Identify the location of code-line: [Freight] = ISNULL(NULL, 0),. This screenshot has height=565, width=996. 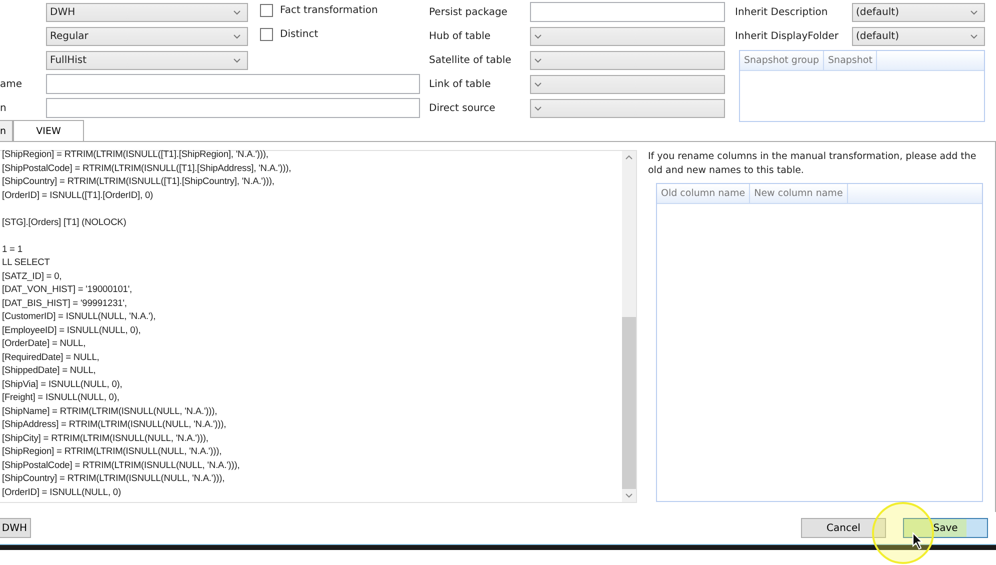
(60, 397).